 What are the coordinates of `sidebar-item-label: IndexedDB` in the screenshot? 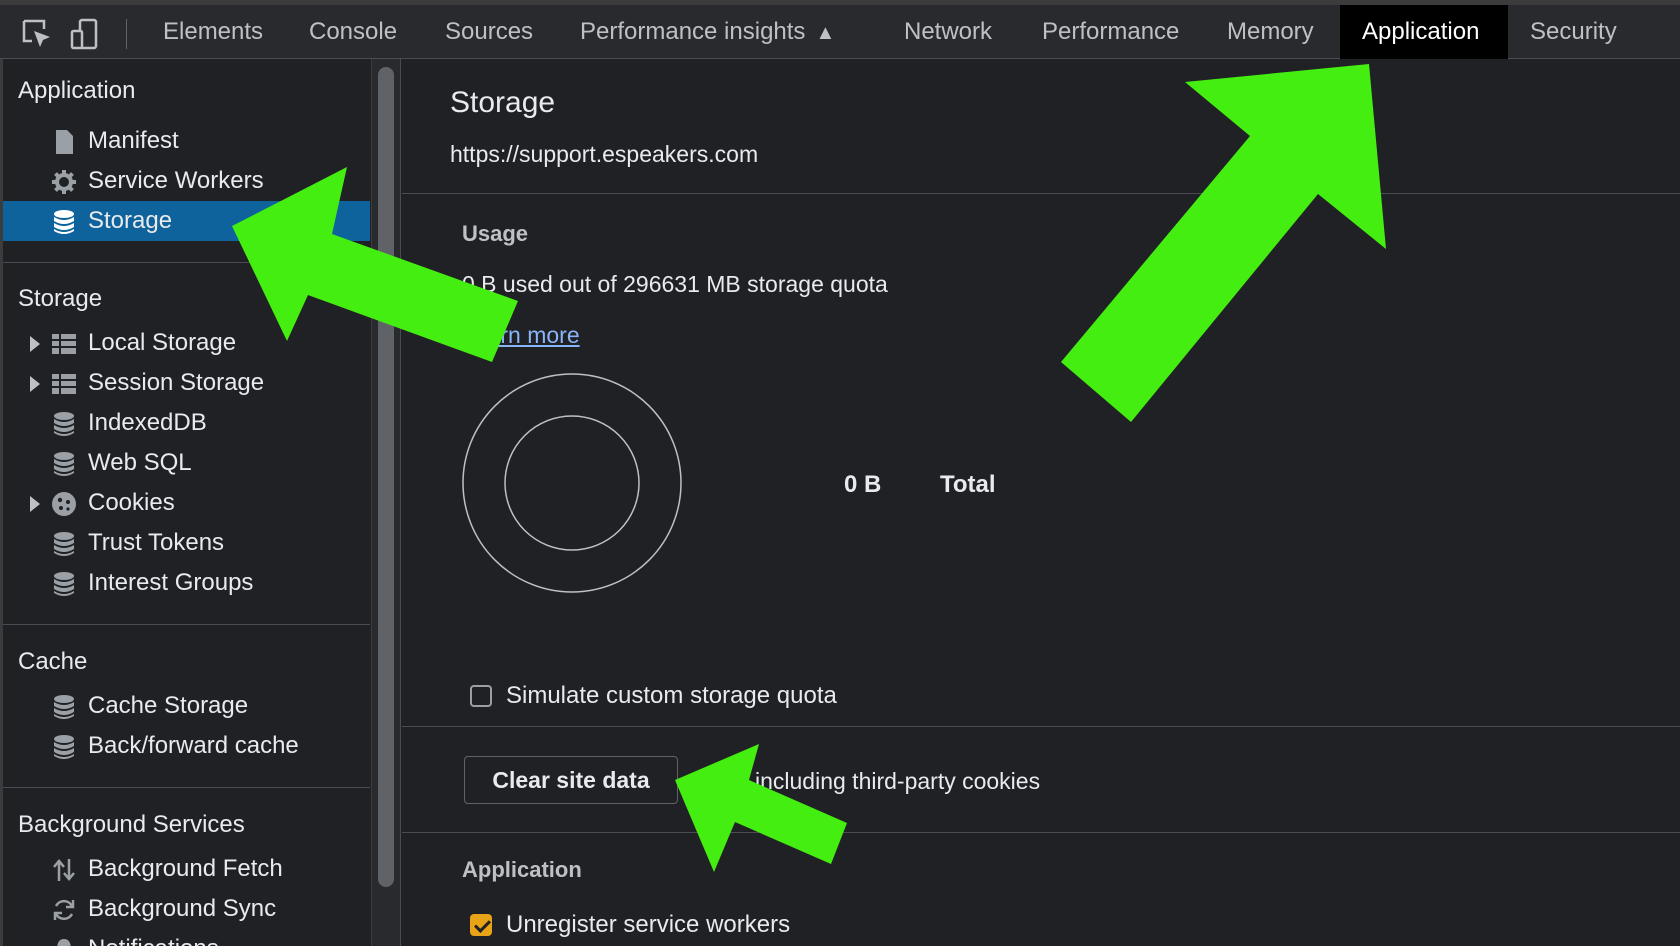 It's located at (147, 422).